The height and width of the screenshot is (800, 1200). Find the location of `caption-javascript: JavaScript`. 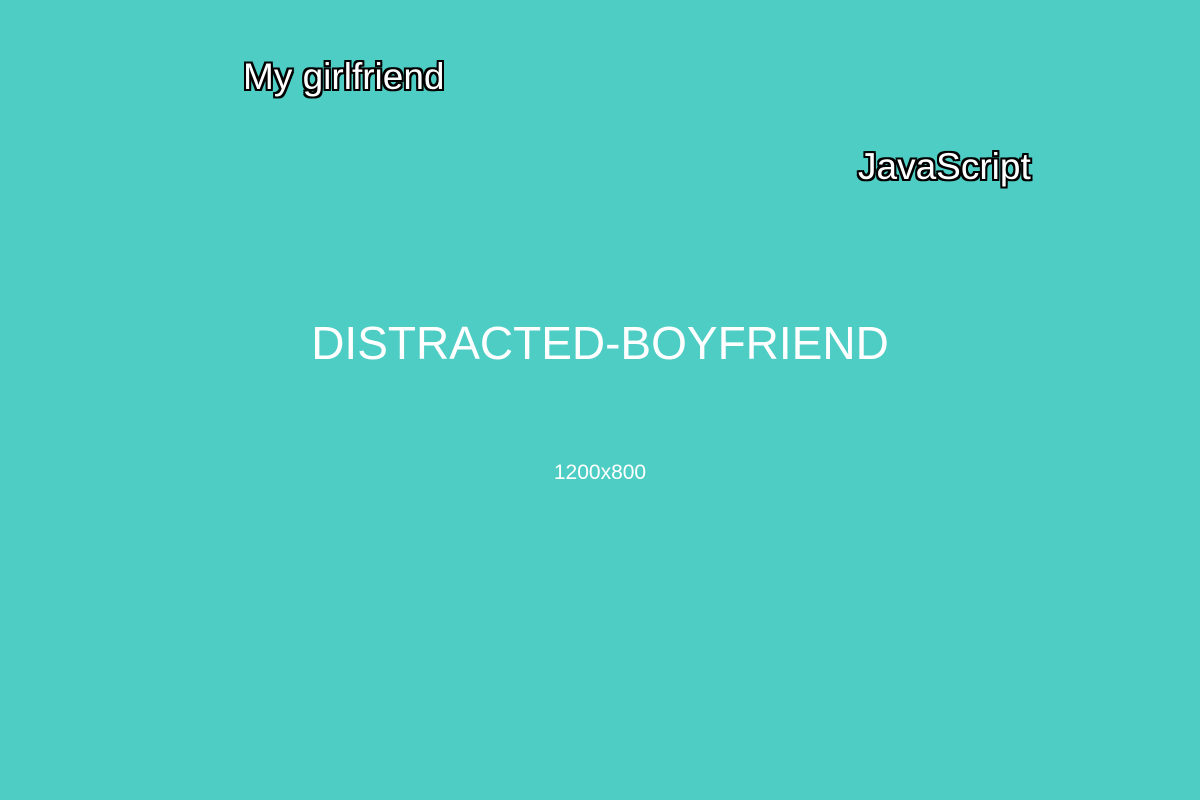

caption-javascript: JavaScript is located at coordinates (944, 166).